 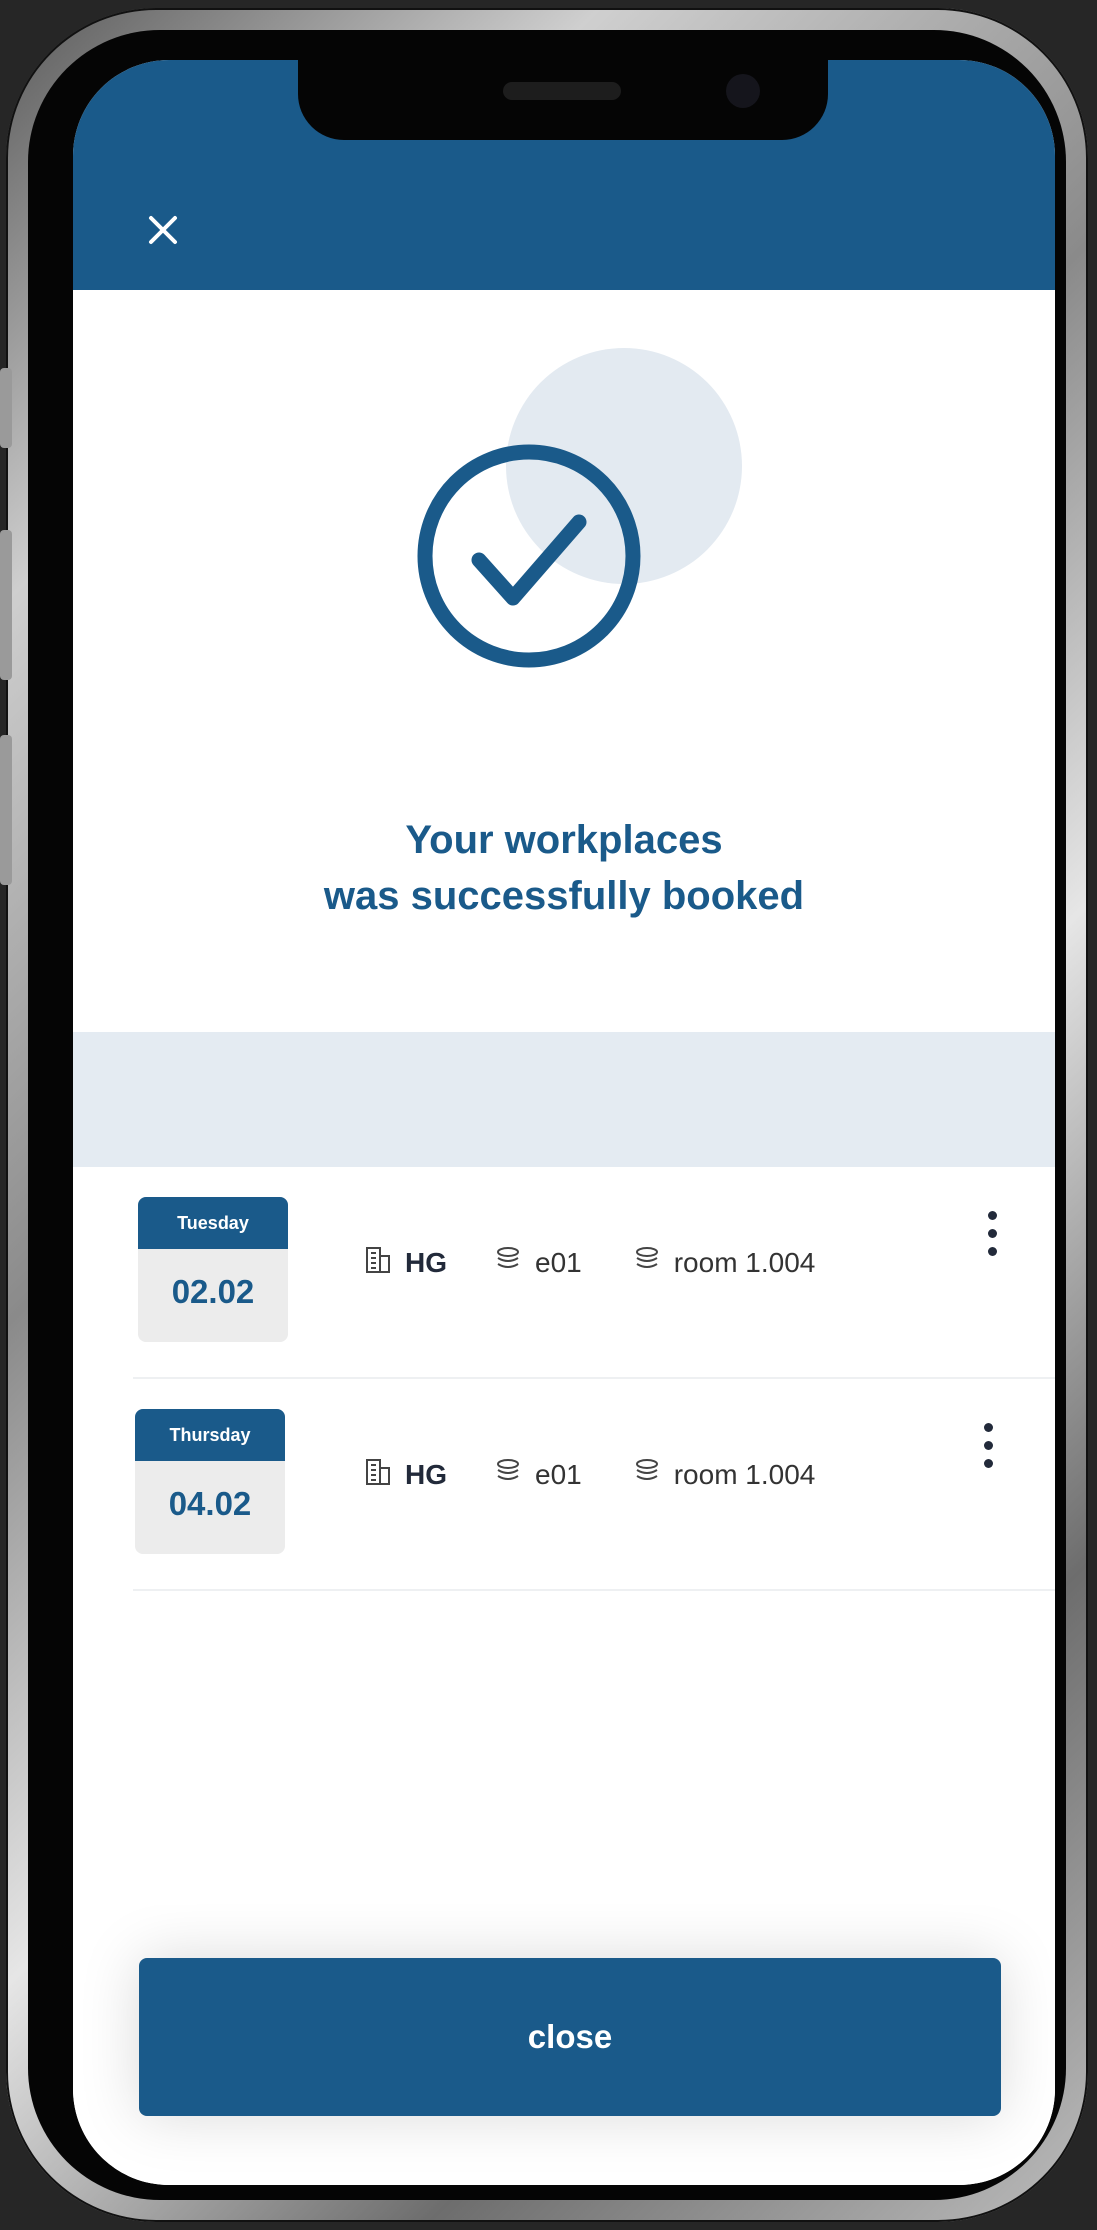 I want to click on earpiece-speaker, so click(x=562, y=91).